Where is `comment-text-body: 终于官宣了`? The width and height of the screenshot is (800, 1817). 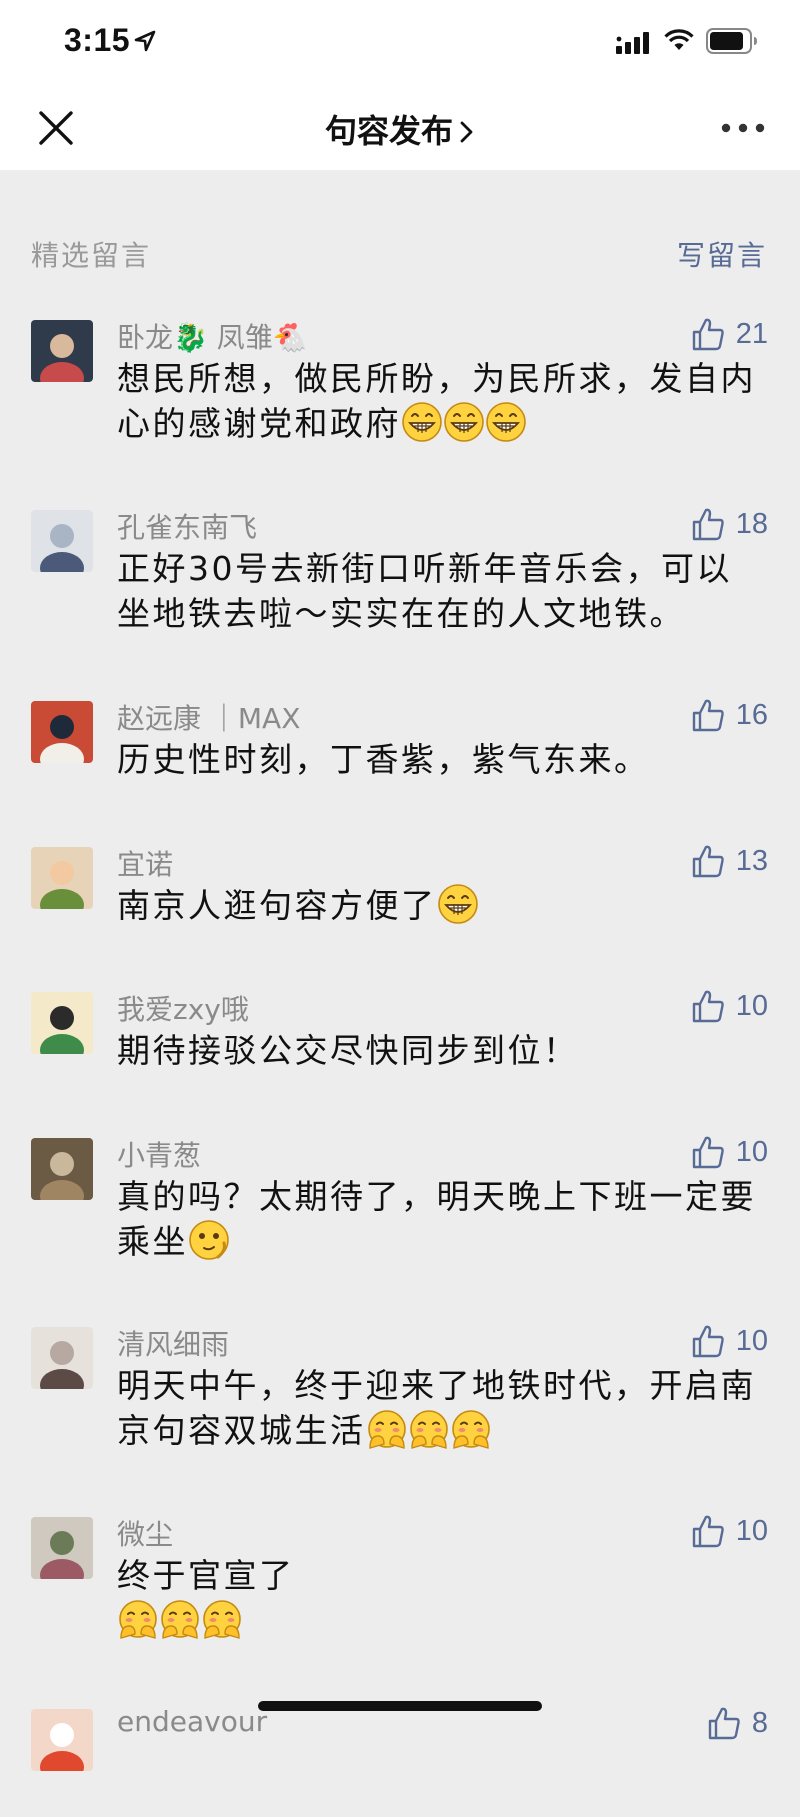 comment-text-body: 终于官宣了 is located at coordinates (206, 1575).